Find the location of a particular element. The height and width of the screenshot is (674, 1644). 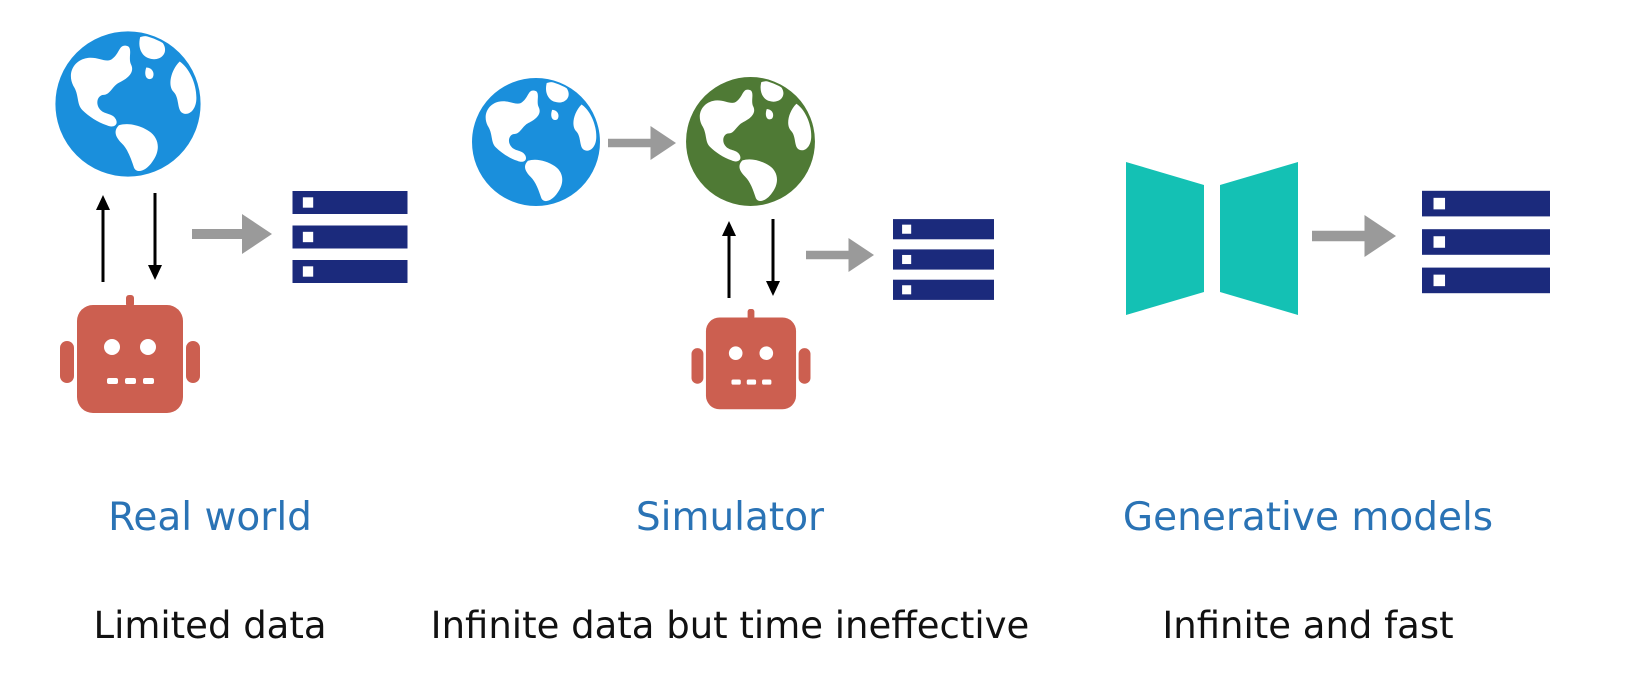

encoder-decoder-icon is located at coordinates (1212, 238).